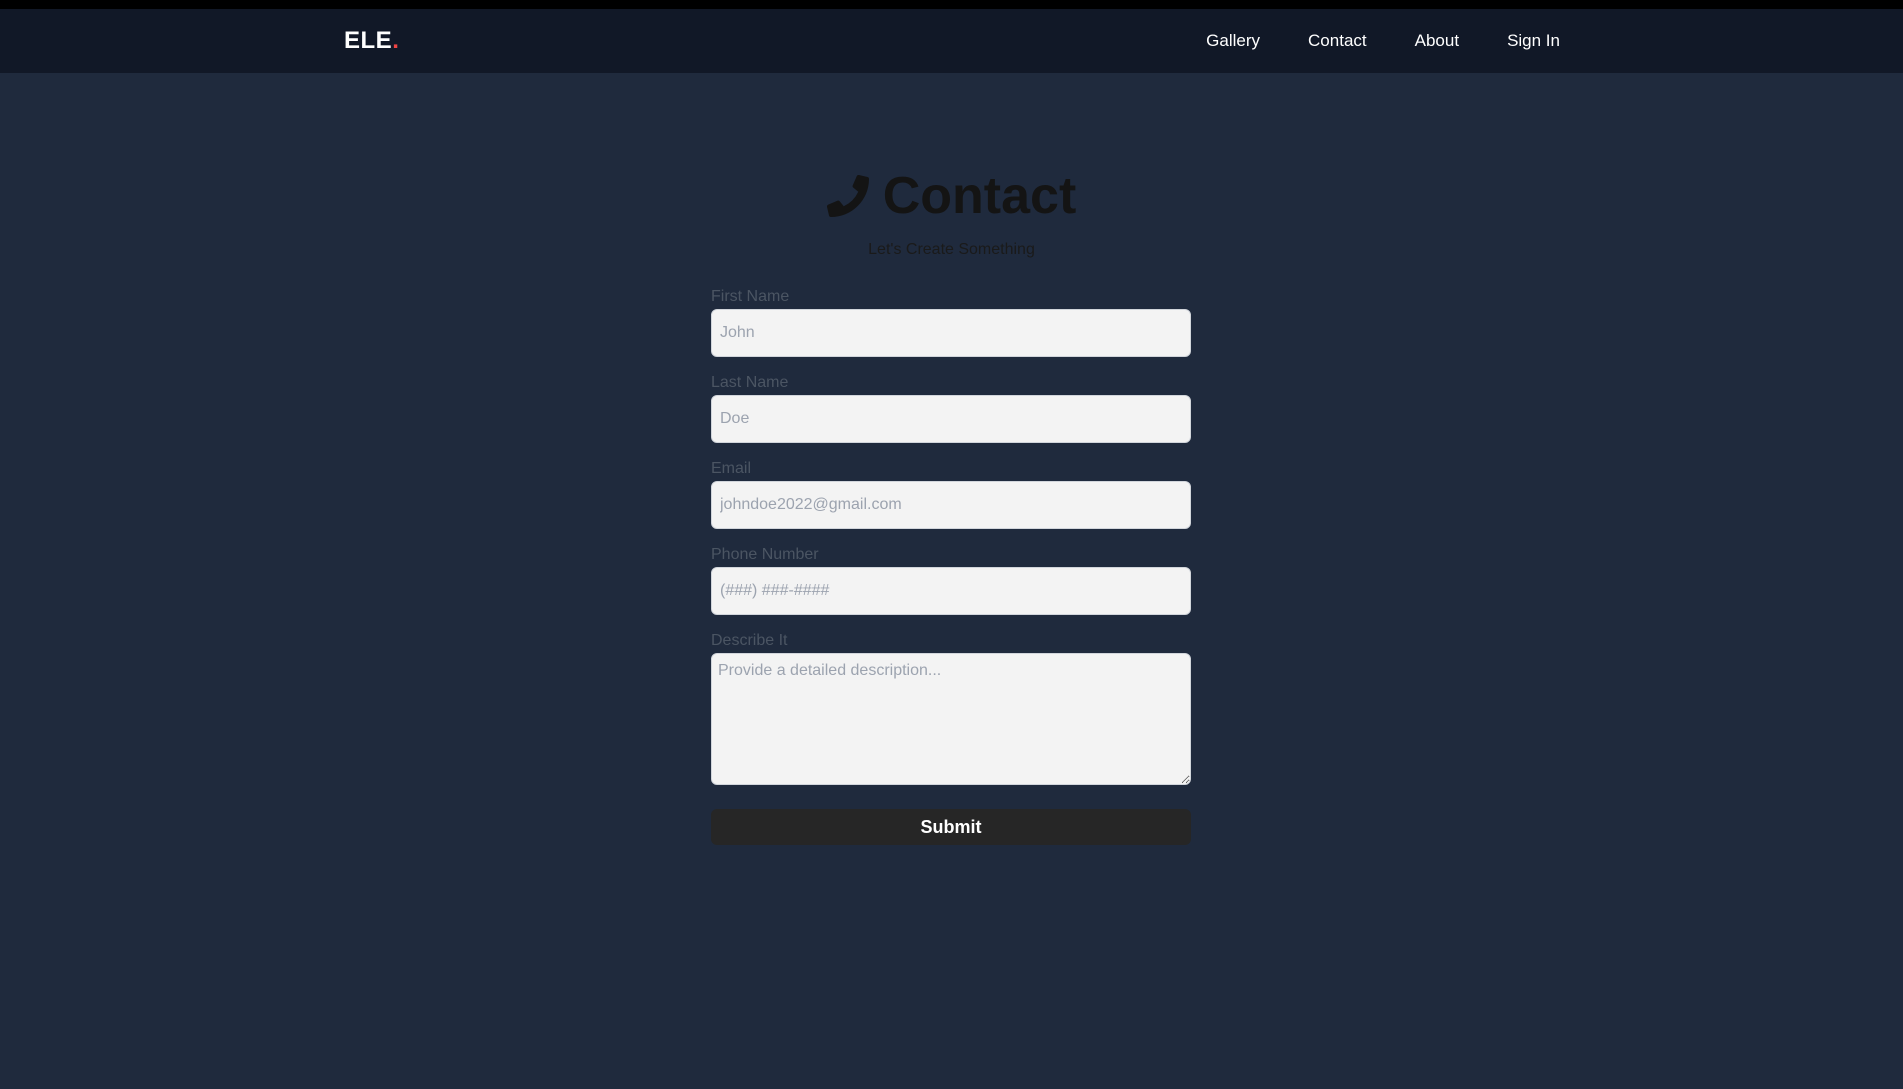 This screenshot has width=1903, height=1089. I want to click on top-strip, so click(951, 4).